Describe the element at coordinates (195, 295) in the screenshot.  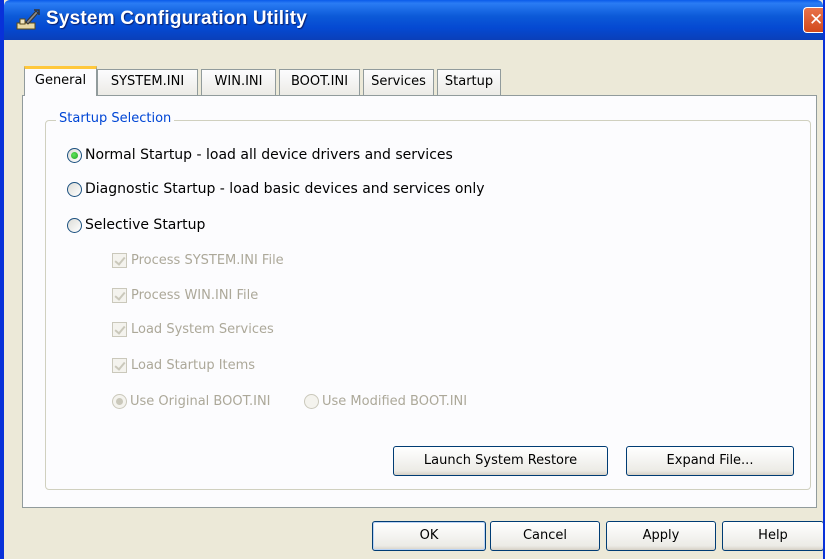
I see `process-win-ini-label: Process WIN.INI File` at that location.